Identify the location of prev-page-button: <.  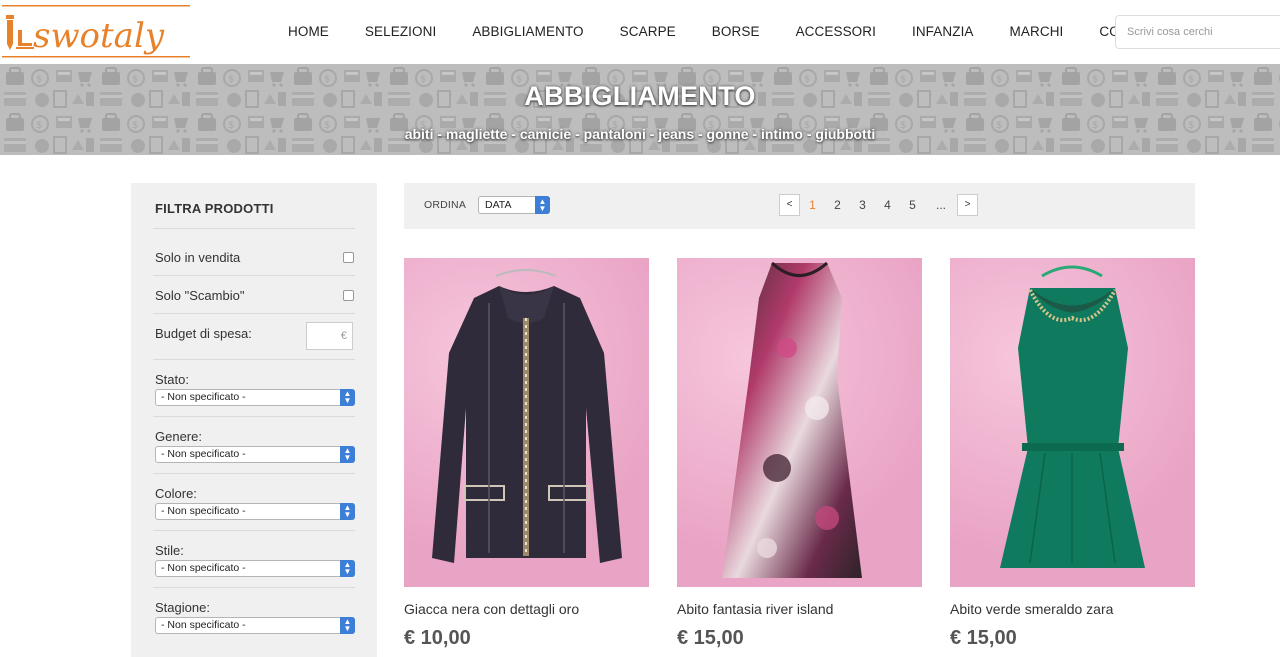
(789, 205).